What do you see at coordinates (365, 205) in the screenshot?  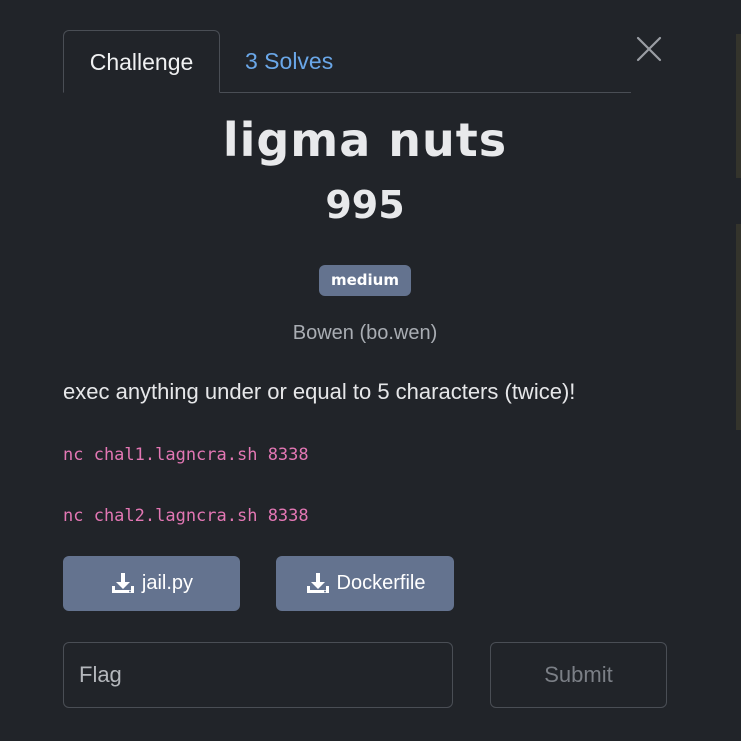 I see `challenge-points: 995` at bounding box center [365, 205].